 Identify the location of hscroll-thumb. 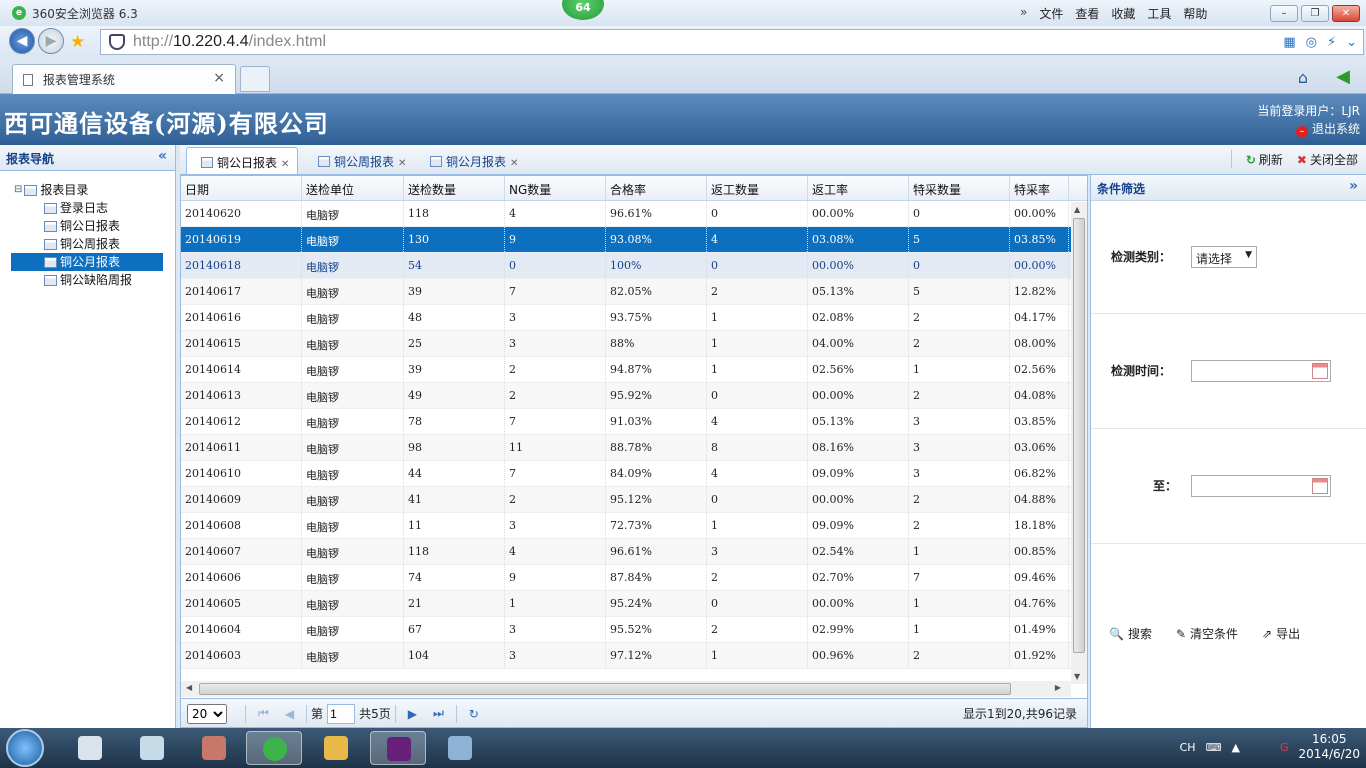
(605, 689).